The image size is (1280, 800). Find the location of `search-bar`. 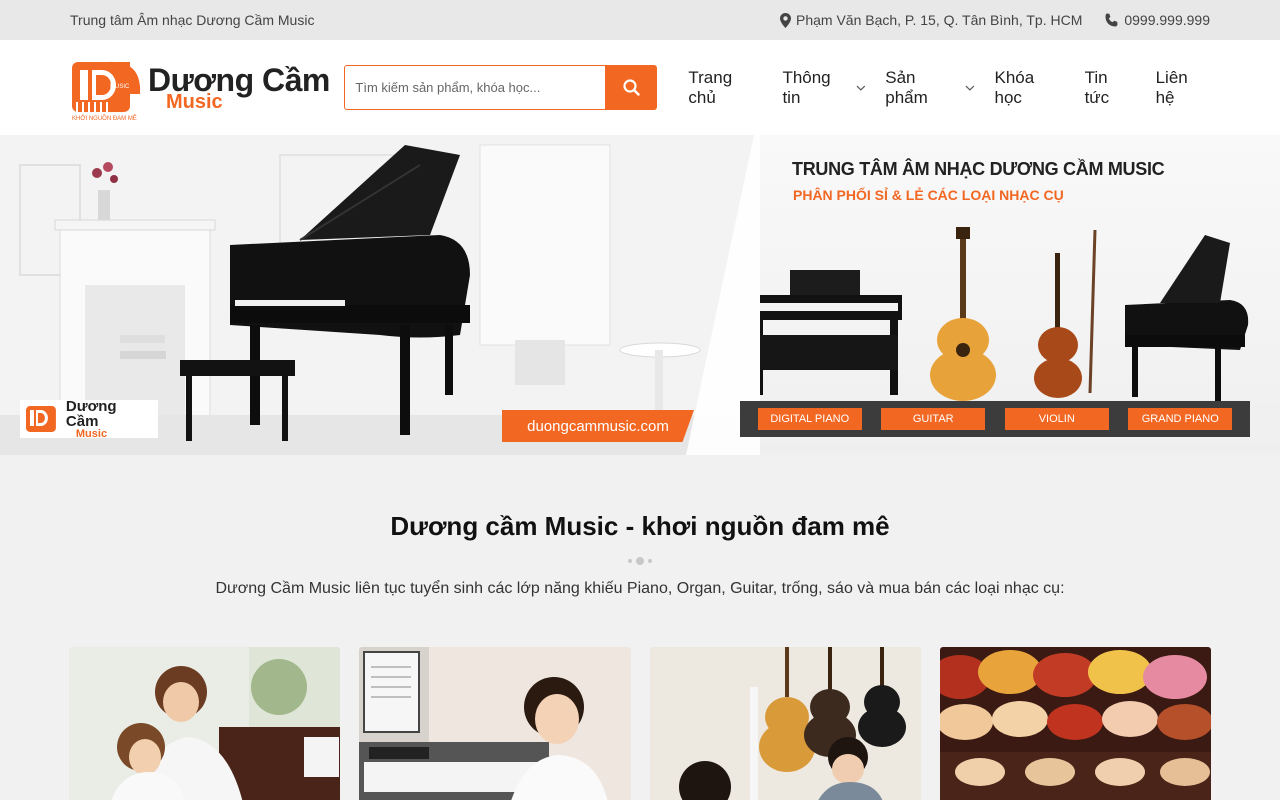

search-bar is located at coordinates (501, 87).